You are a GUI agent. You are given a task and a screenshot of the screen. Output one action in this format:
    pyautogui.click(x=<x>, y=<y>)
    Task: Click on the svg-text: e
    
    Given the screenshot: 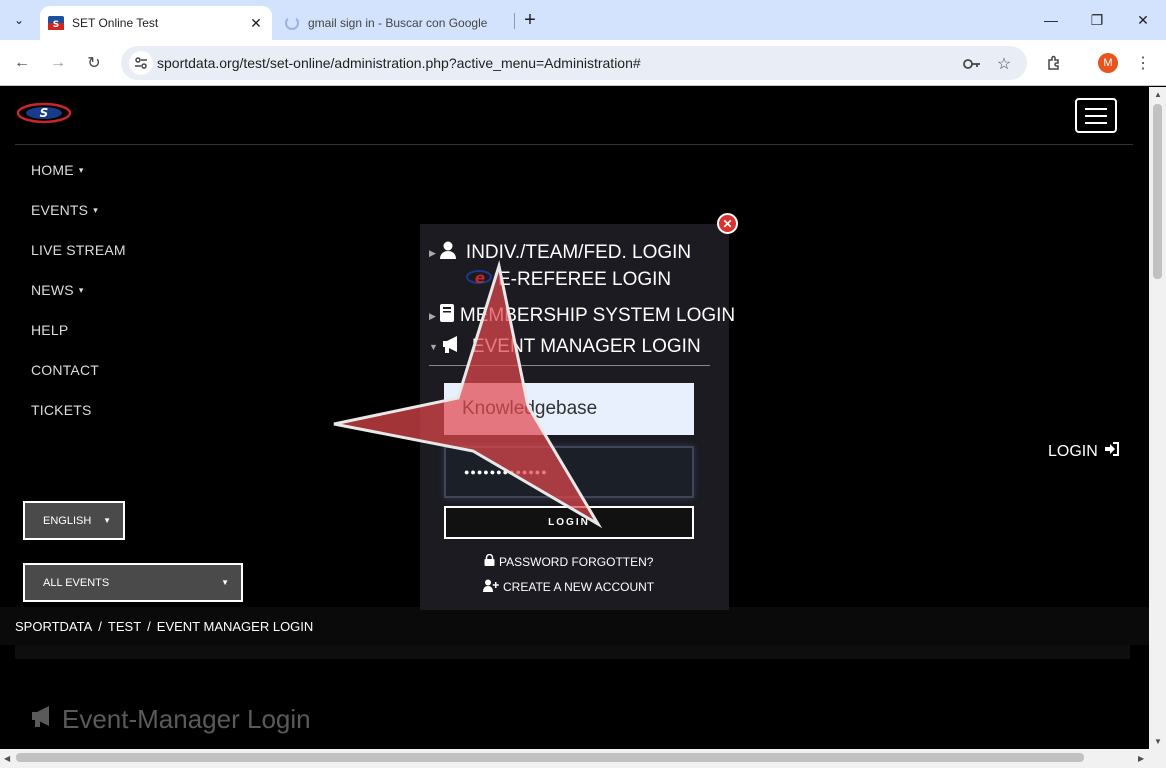 What is the action you would take?
    pyautogui.click(x=480, y=278)
    